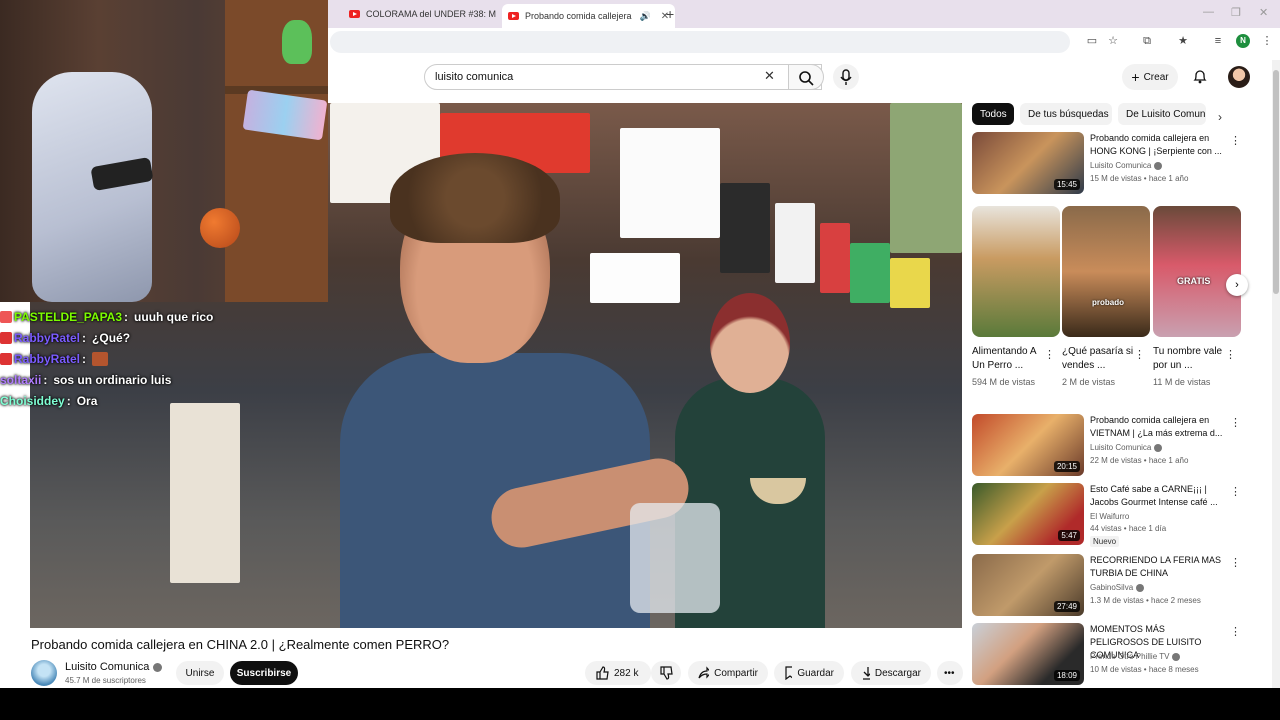  Describe the element at coordinates (897, 673) in the screenshot. I see `download-label: Descargar` at that location.